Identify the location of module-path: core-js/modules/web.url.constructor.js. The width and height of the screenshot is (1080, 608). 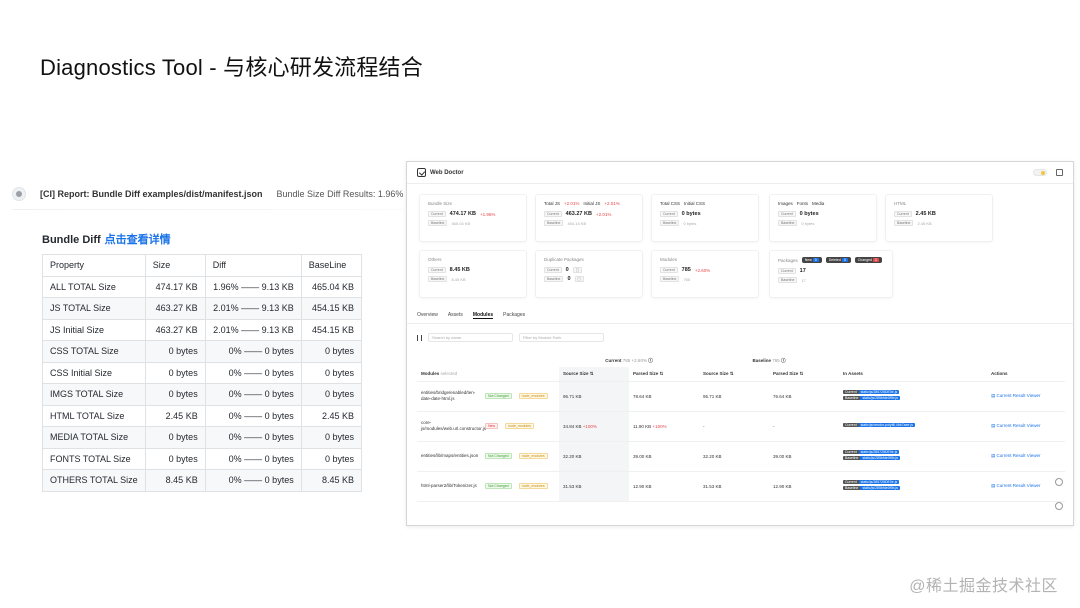
(453, 426).